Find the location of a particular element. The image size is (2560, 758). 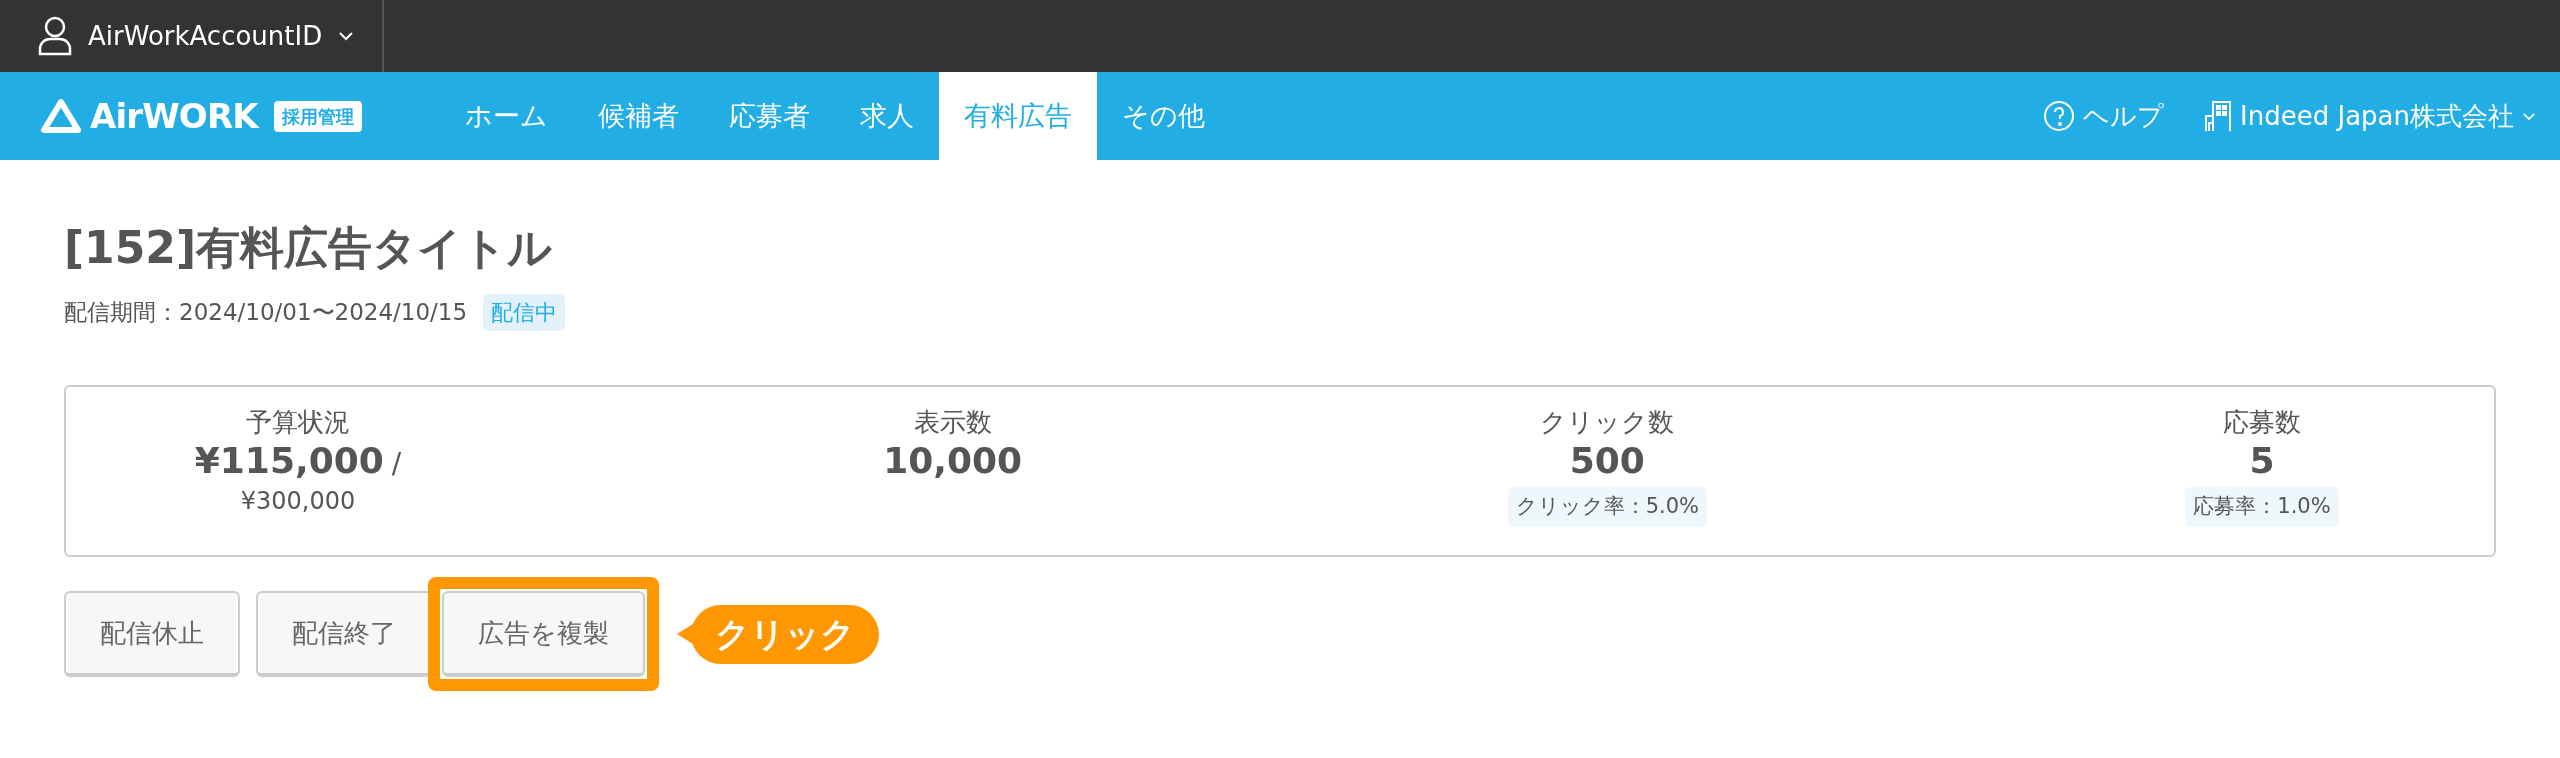

stat-label: クリック数 is located at coordinates (1607, 422).